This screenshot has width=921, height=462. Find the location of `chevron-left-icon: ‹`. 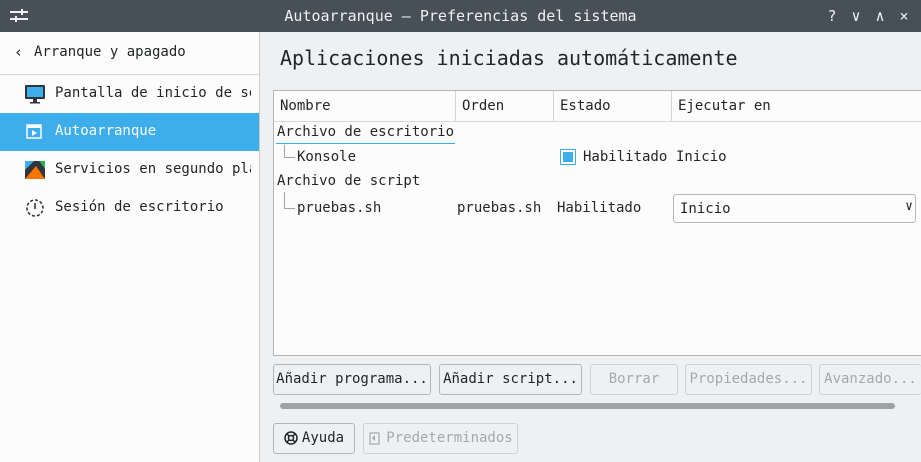

chevron-left-icon: ‹ is located at coordinates (19, 52).